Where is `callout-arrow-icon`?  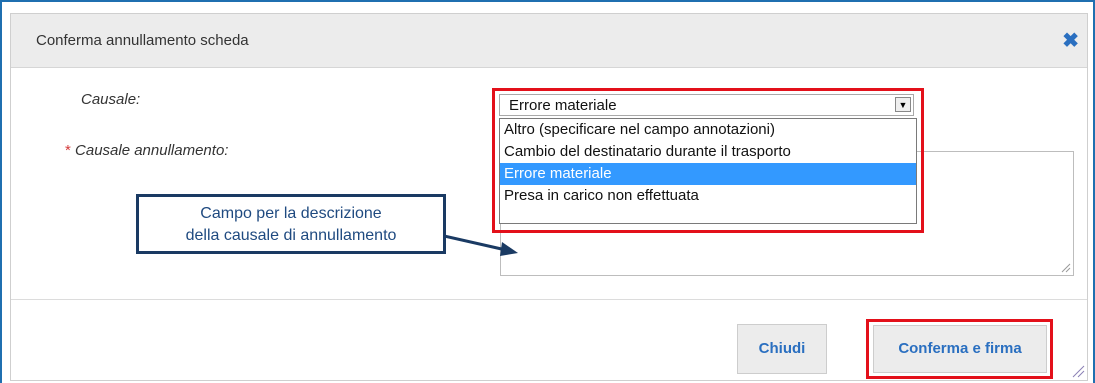
callout-arrow-icon is located at coordinates (481, 245).